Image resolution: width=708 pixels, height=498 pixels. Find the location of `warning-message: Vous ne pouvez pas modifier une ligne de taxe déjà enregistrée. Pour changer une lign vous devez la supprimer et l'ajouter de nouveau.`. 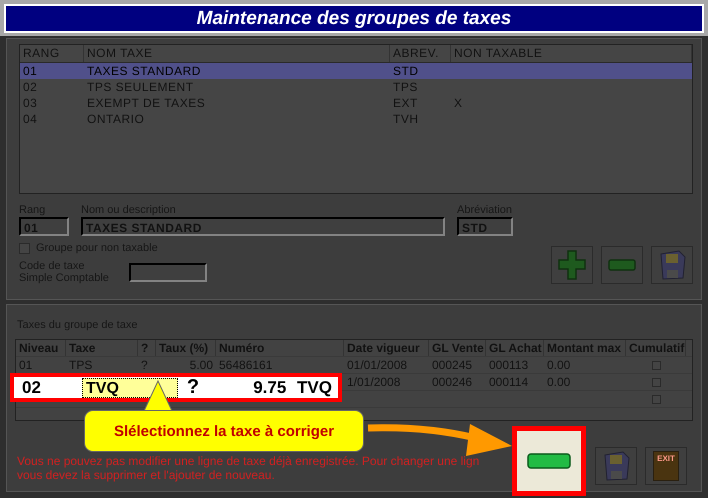

warning-message: Vous ne pouvez pas modifier une ligne de taxe déjà enregistrée. Pour changer une lign vous devez la supprimer et l'ajouter de nouveau. is located at coordinates (248, 468).